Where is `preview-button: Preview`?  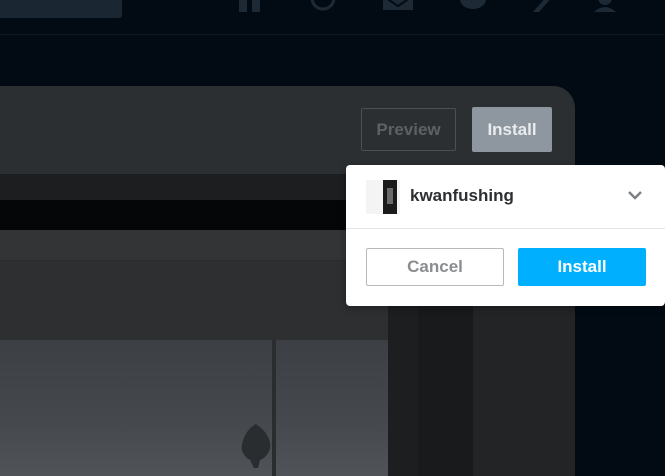
preview-button: Preview is located at coordinates (408, 129).